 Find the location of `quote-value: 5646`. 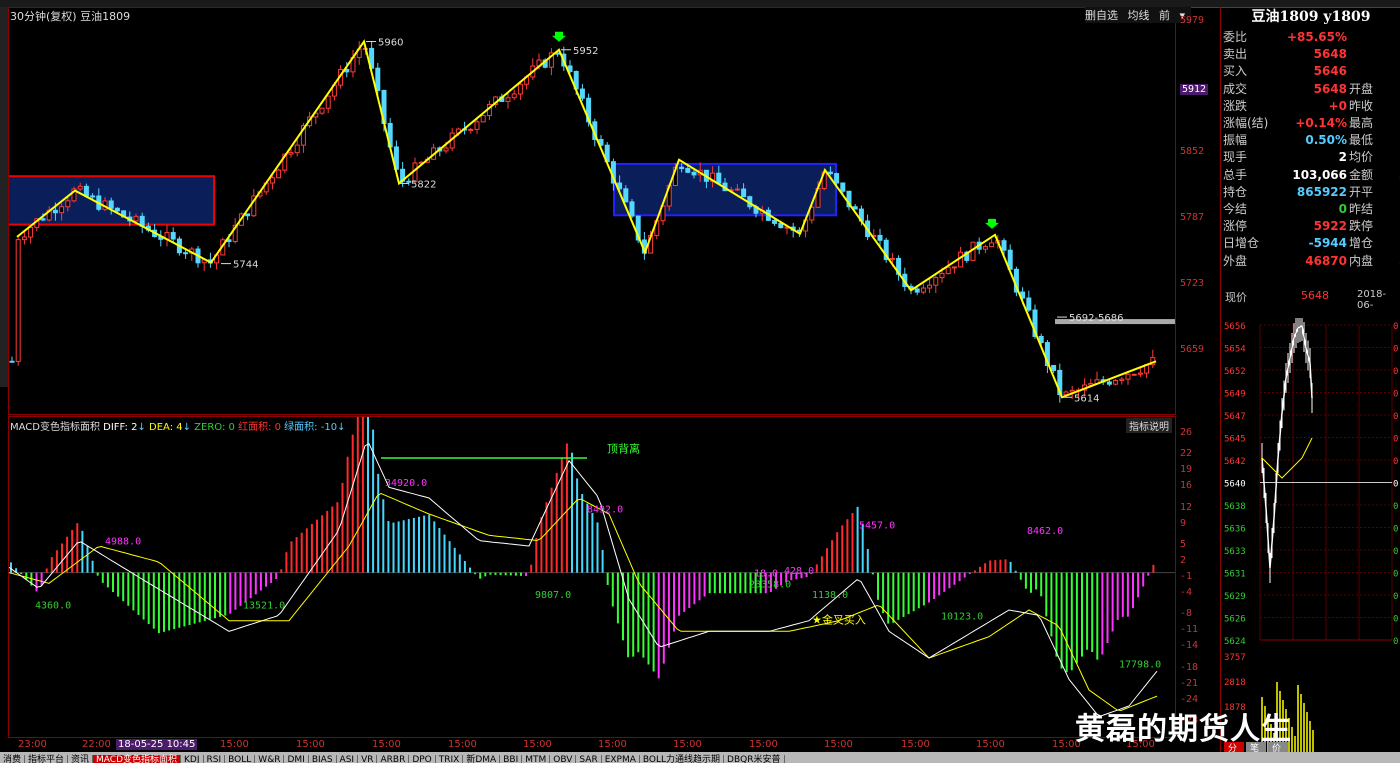

quote-value: 5646 is located at coordinates (1330, 71).